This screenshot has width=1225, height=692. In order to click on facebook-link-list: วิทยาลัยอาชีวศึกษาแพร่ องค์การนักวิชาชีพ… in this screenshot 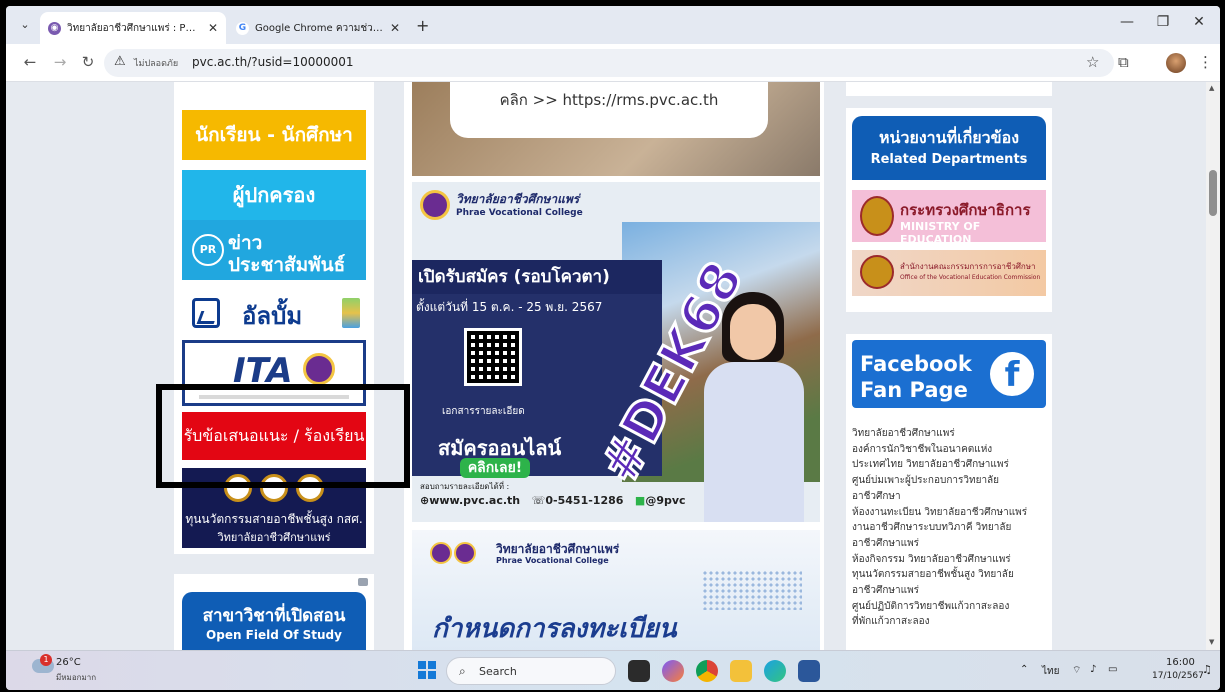, I will do `click(951, 528)`.